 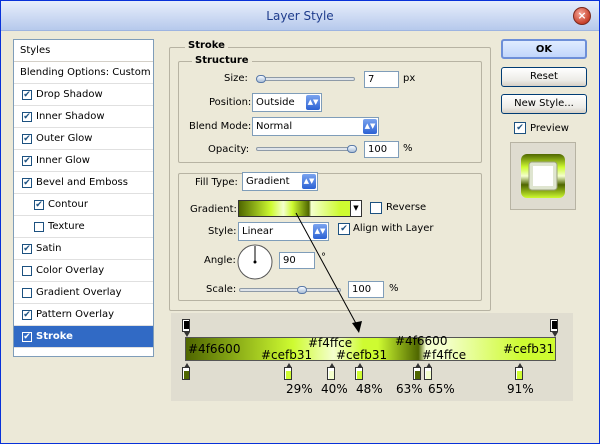 I want to click on styles-item-label: Stroke, so click(x=54, y=336).